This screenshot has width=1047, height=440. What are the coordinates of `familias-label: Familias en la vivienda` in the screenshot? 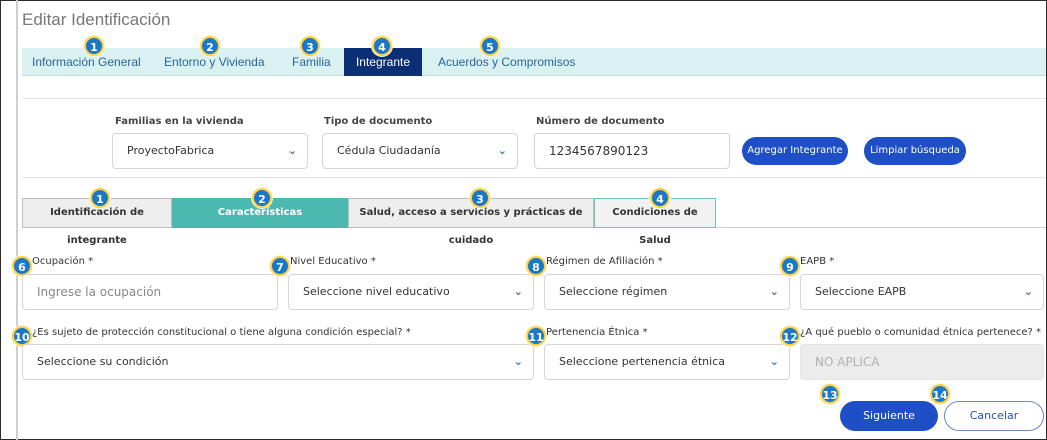 It's located at (179, 121).